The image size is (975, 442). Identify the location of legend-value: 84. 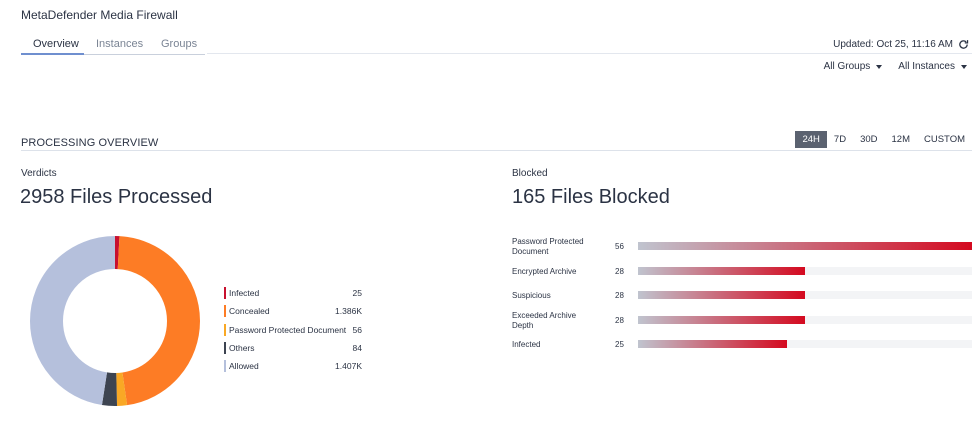
(357, 347).